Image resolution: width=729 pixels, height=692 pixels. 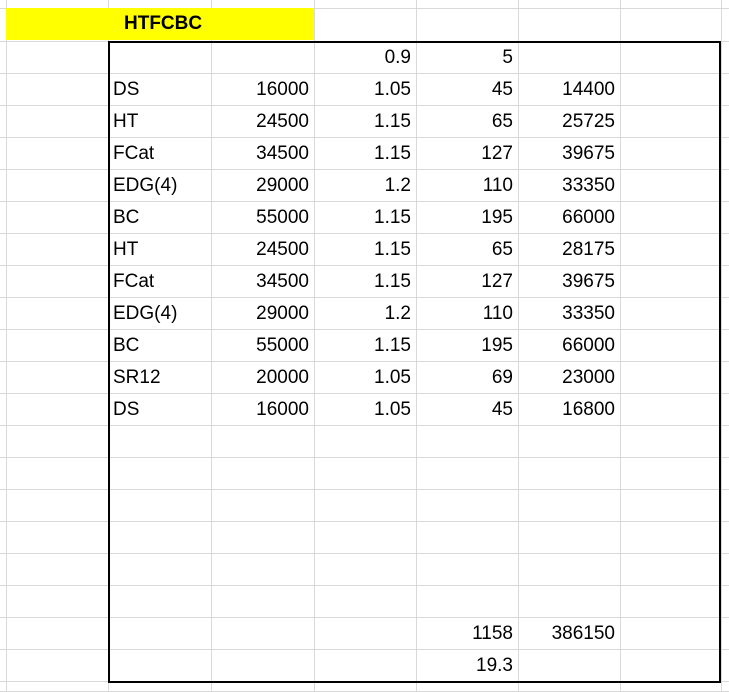 What do you see at coordinates (569, 378) in the screenshot?
I see `value-cell: 23000` at bounding box center [569, 378].